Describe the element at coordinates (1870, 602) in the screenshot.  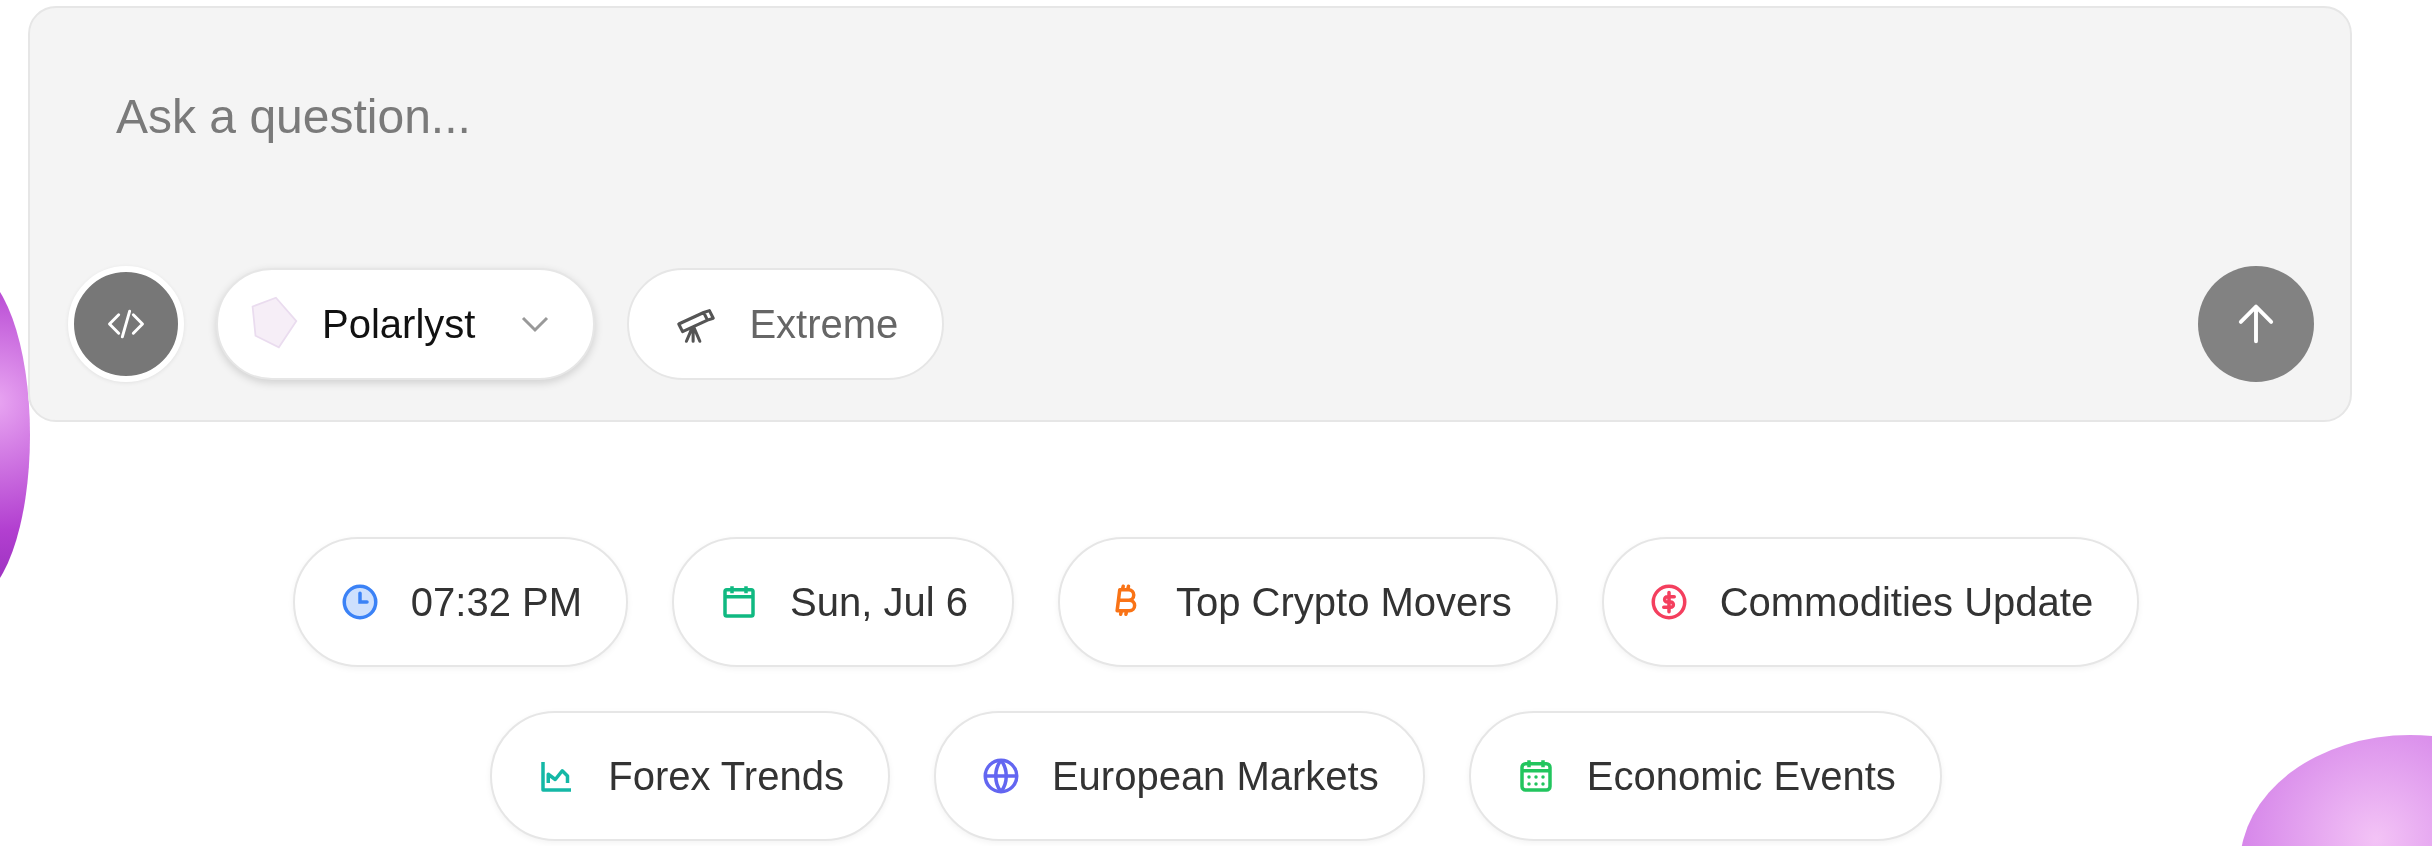
I see `suggestion-chip: Commodities Update` at that location.